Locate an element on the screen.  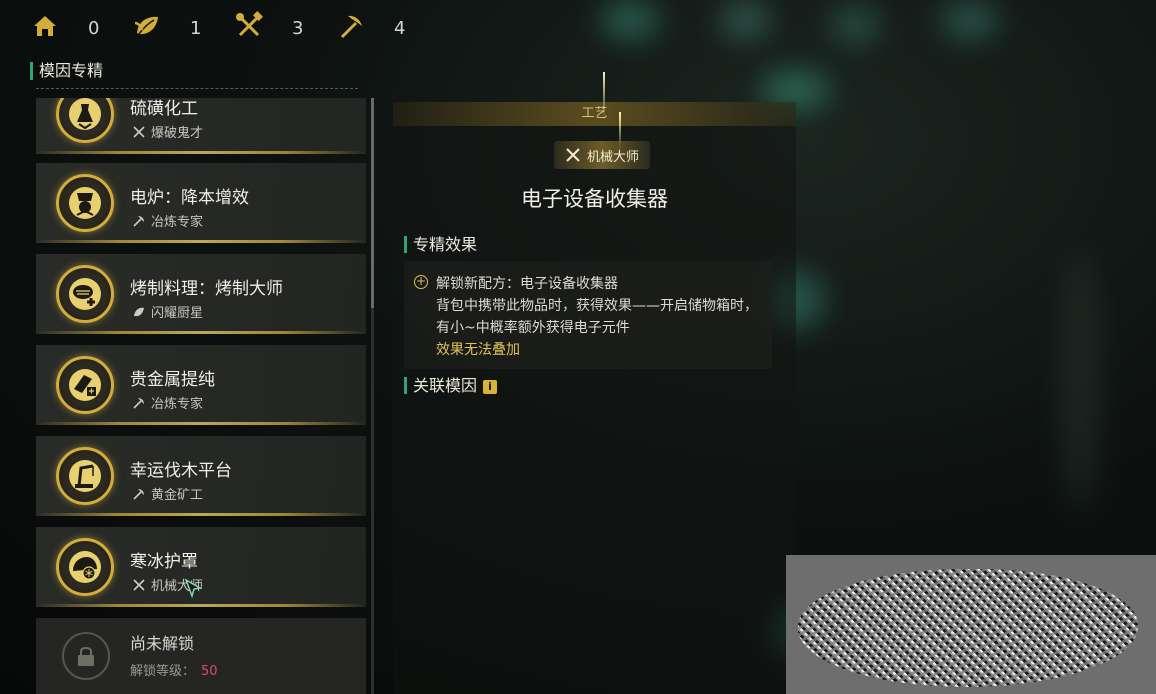
item-sub-label: 爆破鬼才 is located at coordinates (177, 133).